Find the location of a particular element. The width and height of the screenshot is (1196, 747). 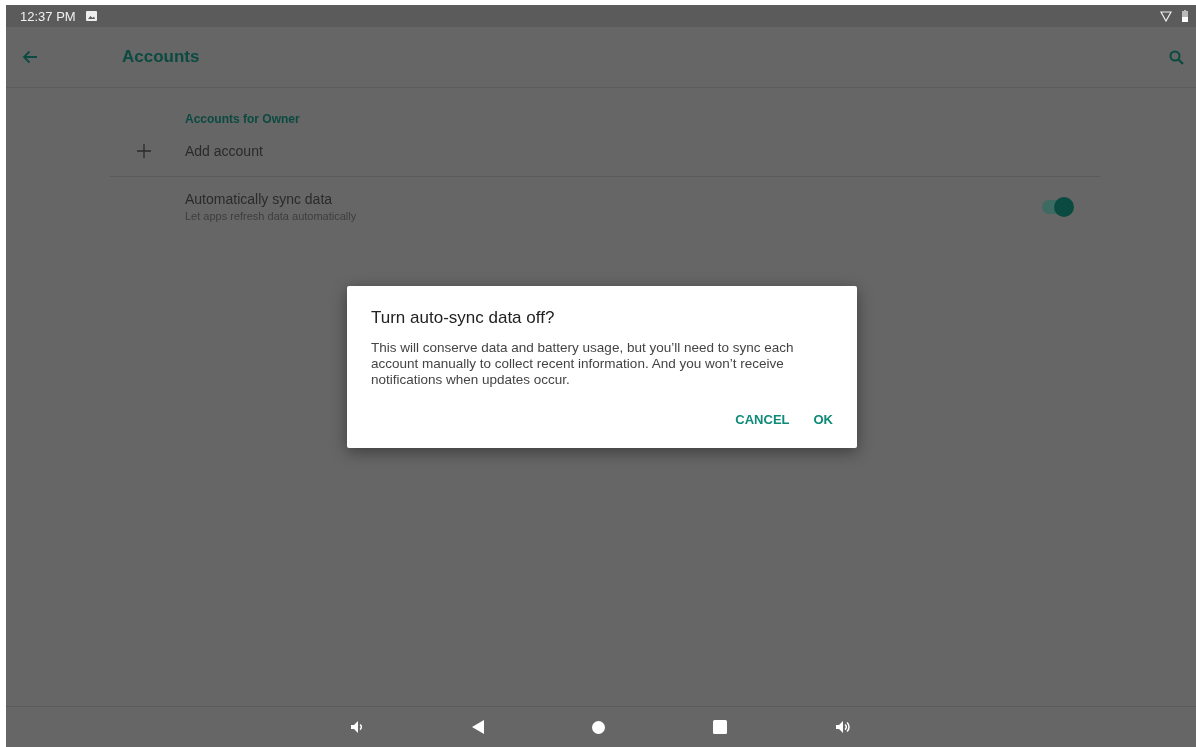

status-time: 12:37 PM is located at coordinates (48, 16).